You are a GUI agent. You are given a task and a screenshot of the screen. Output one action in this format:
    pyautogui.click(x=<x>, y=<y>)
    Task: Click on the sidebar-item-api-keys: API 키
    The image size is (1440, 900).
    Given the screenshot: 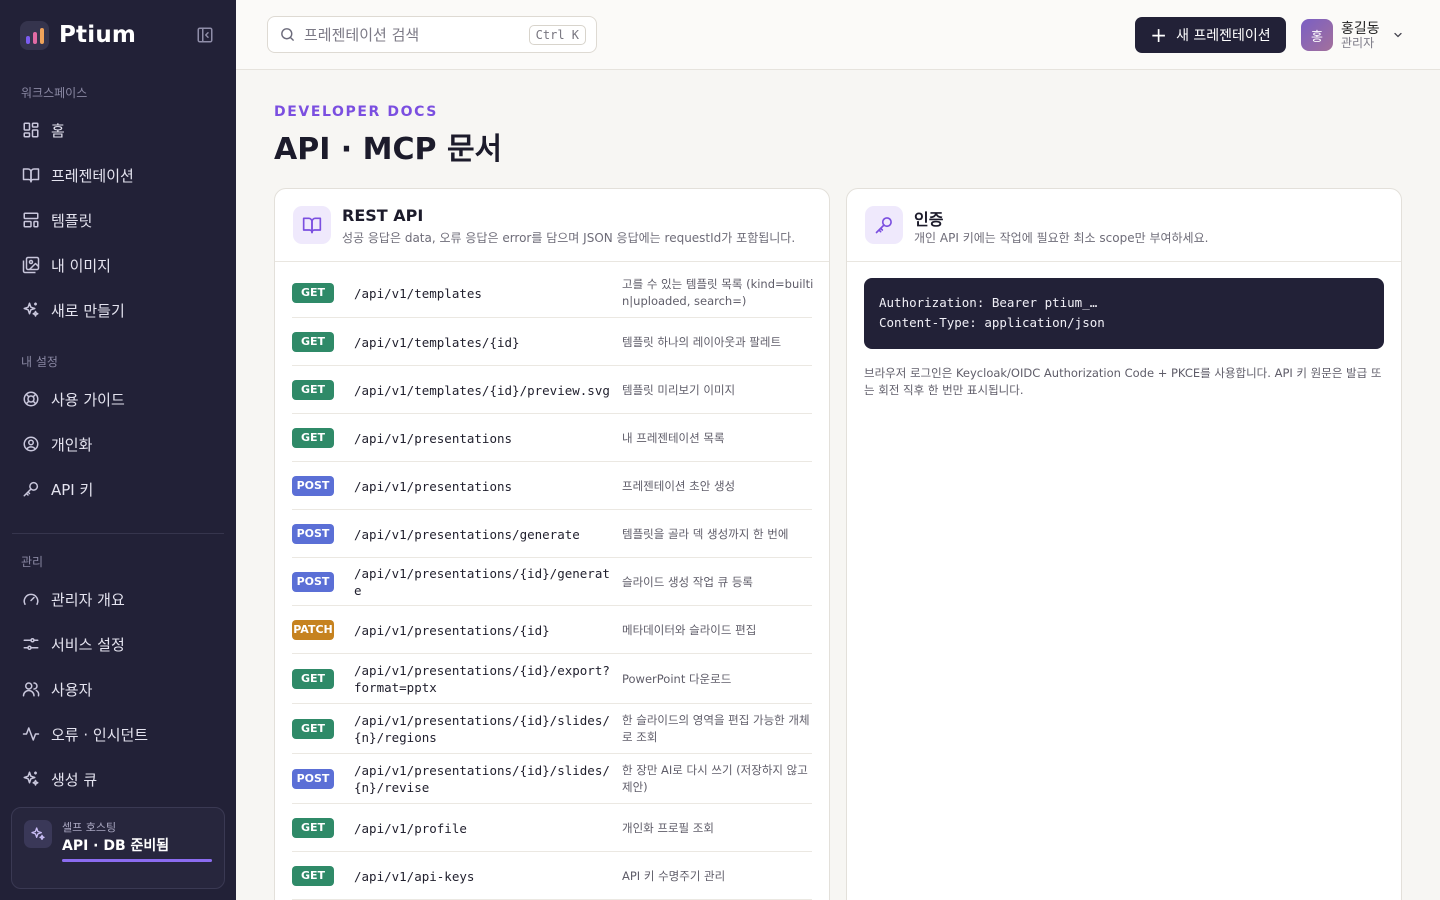 What is the action you would take?
    pyautogui.click(x=118, y=489)
    